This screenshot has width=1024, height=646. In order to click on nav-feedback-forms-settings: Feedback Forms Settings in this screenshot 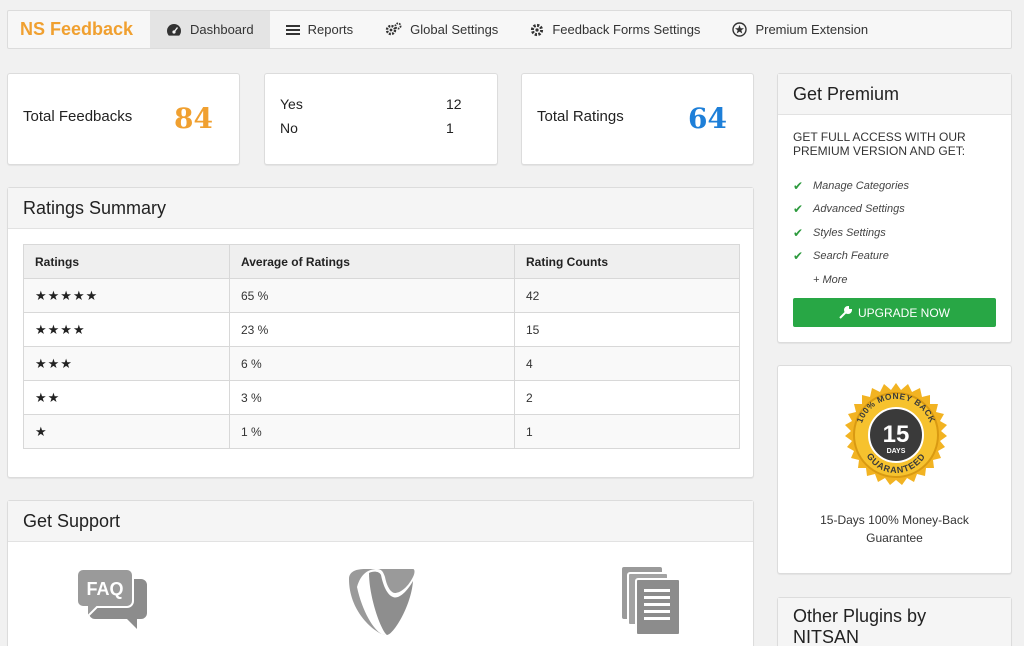, I will do `click(615, 29)`.